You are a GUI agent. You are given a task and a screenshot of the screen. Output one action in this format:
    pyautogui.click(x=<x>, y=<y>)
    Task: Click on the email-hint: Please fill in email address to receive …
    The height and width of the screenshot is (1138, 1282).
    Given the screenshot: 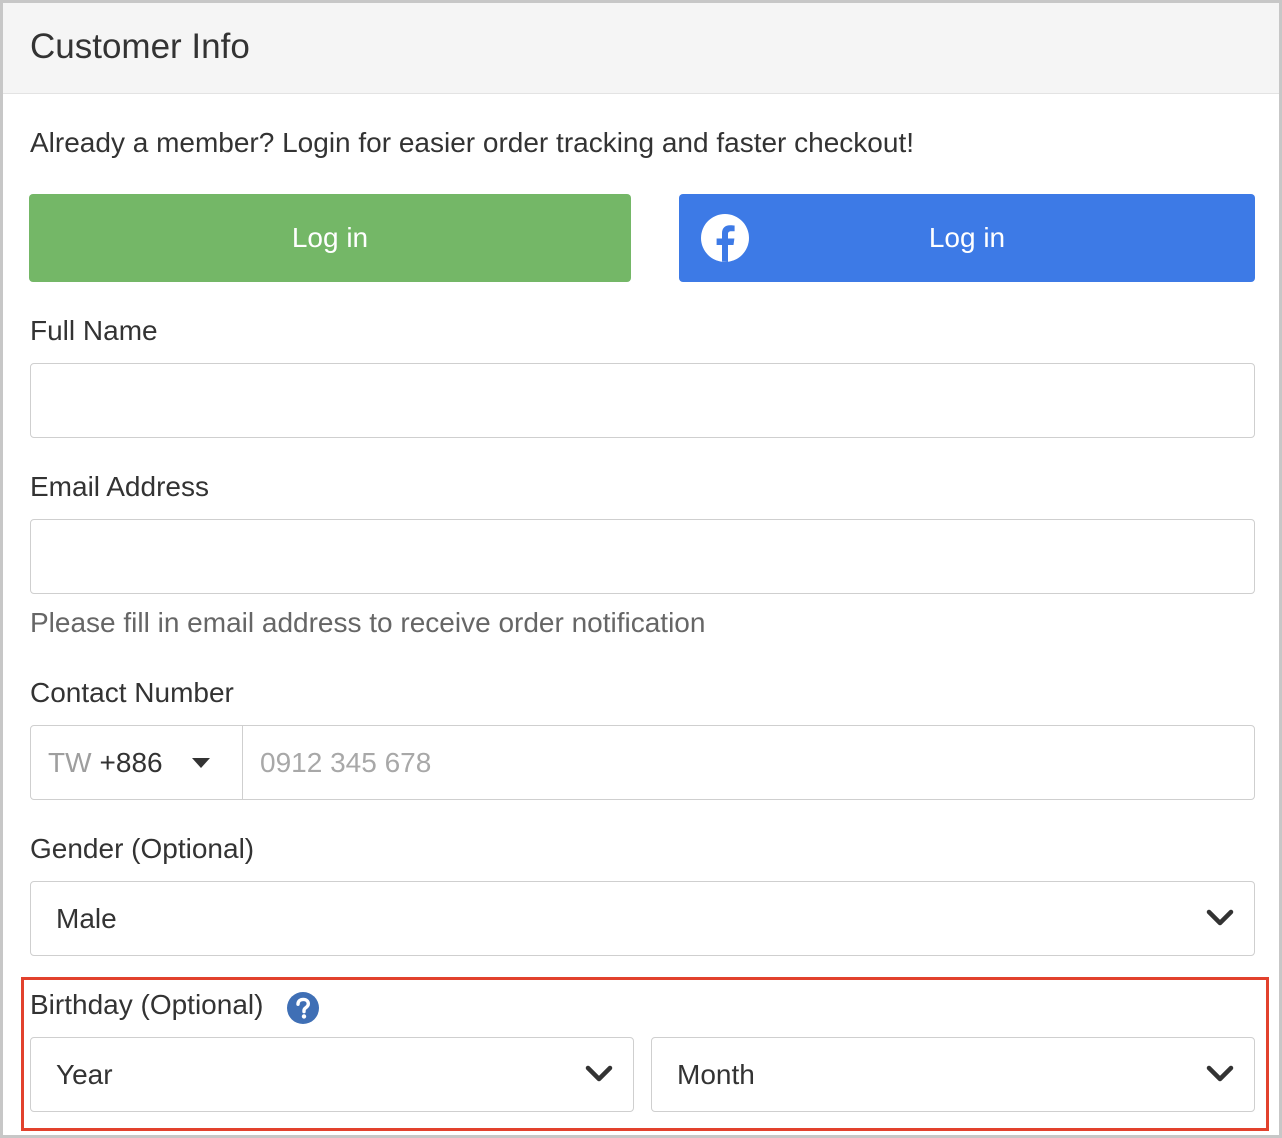 What is the action you would take?
    pyautogui.click(x=368, y=622)
    